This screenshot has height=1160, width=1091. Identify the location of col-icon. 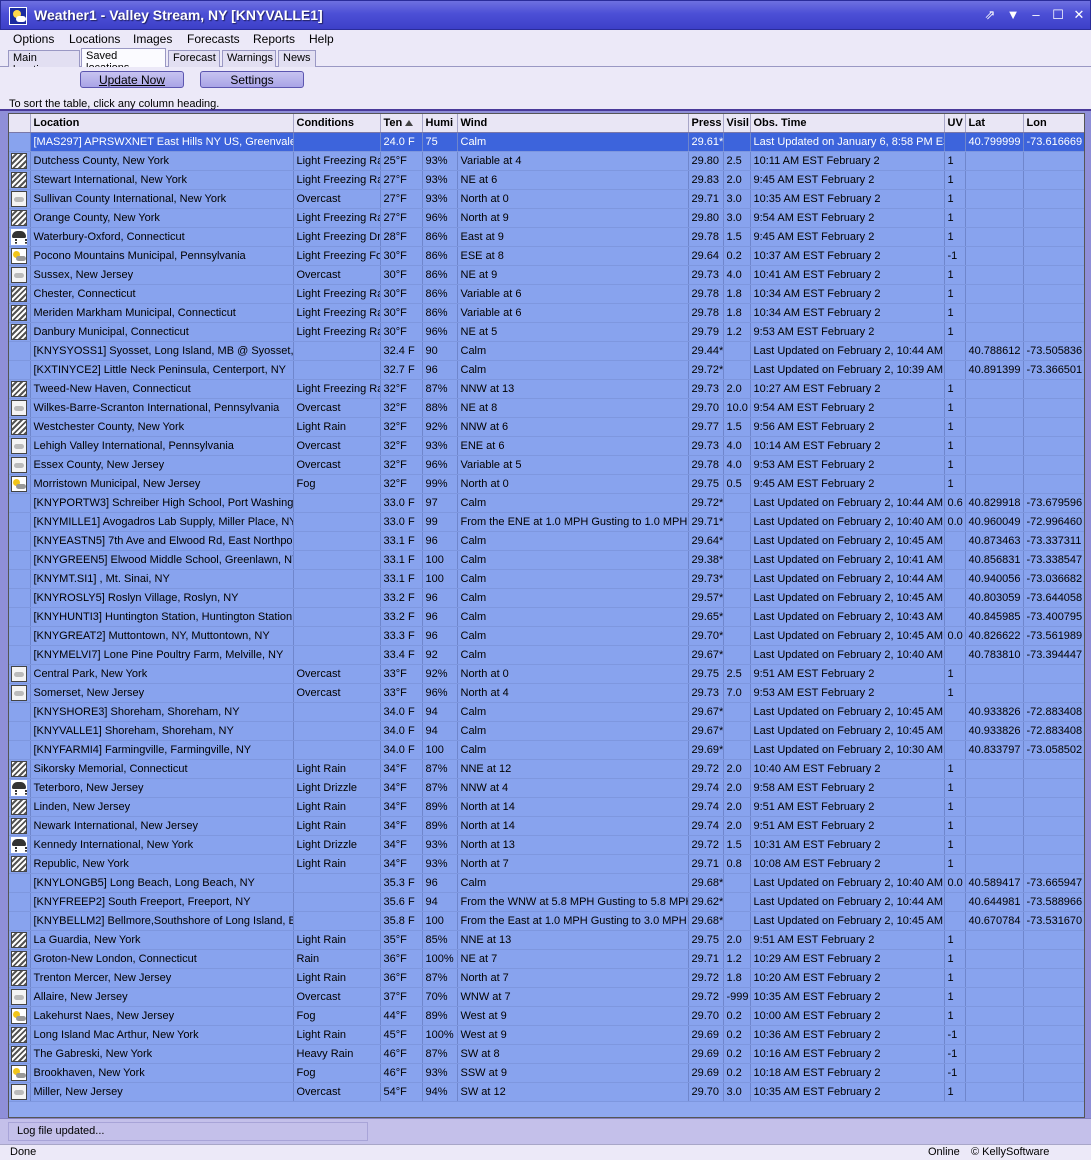
(20, 123).